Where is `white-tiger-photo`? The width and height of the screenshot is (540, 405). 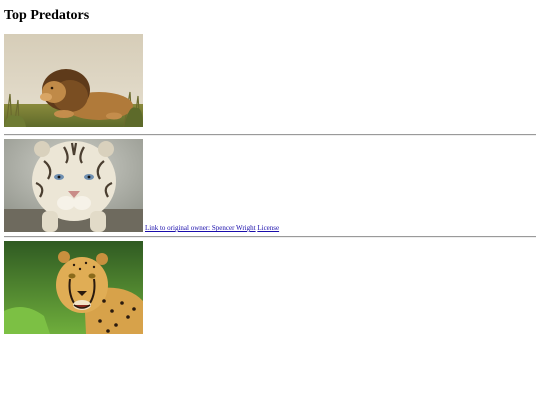
white-tiger-photo is located at coordinates (73, 185).